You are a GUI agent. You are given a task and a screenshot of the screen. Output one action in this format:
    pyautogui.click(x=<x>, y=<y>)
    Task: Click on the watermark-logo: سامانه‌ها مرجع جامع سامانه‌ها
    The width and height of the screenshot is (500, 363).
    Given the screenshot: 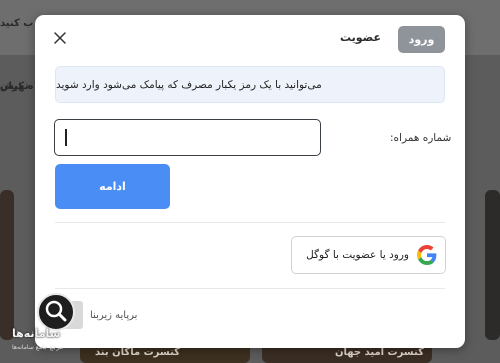 What is the action you would take?
    pyautogui.click(x=46, y=326)
    